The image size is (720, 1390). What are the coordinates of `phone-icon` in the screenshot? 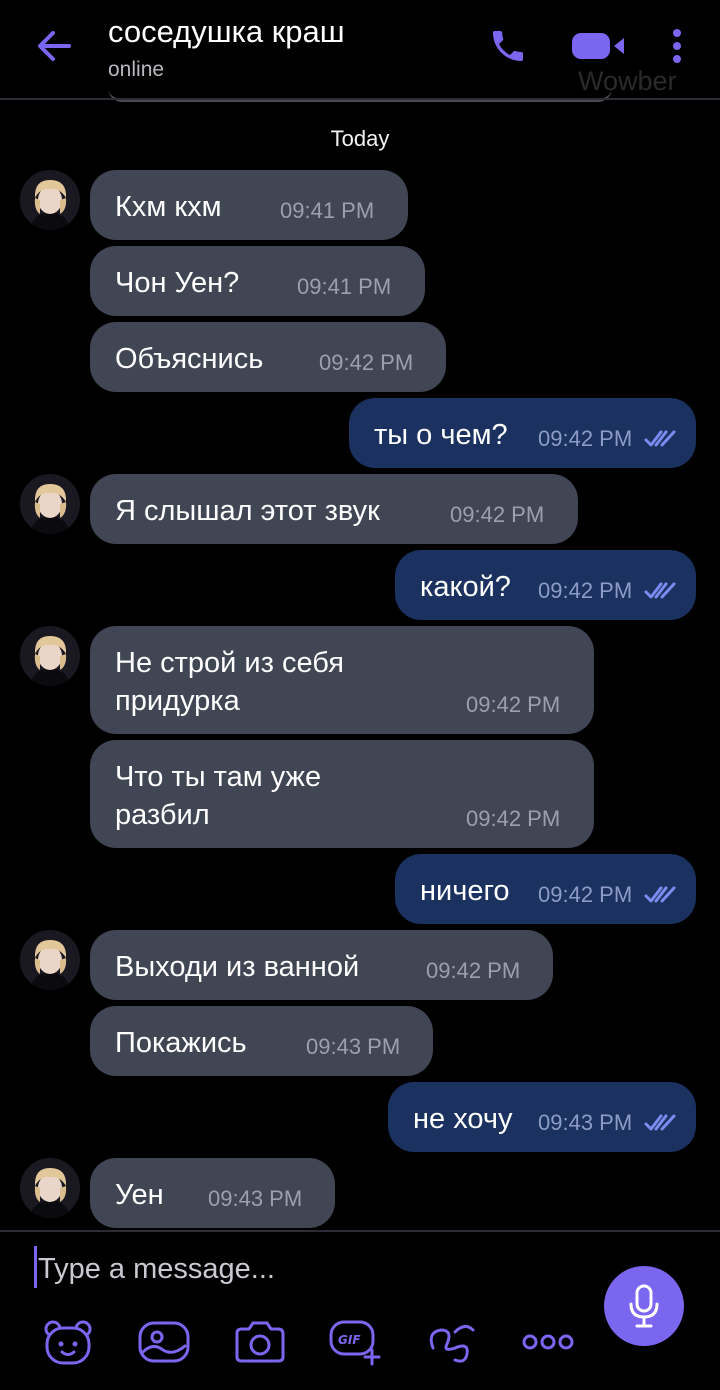 It's located at (508, 46).